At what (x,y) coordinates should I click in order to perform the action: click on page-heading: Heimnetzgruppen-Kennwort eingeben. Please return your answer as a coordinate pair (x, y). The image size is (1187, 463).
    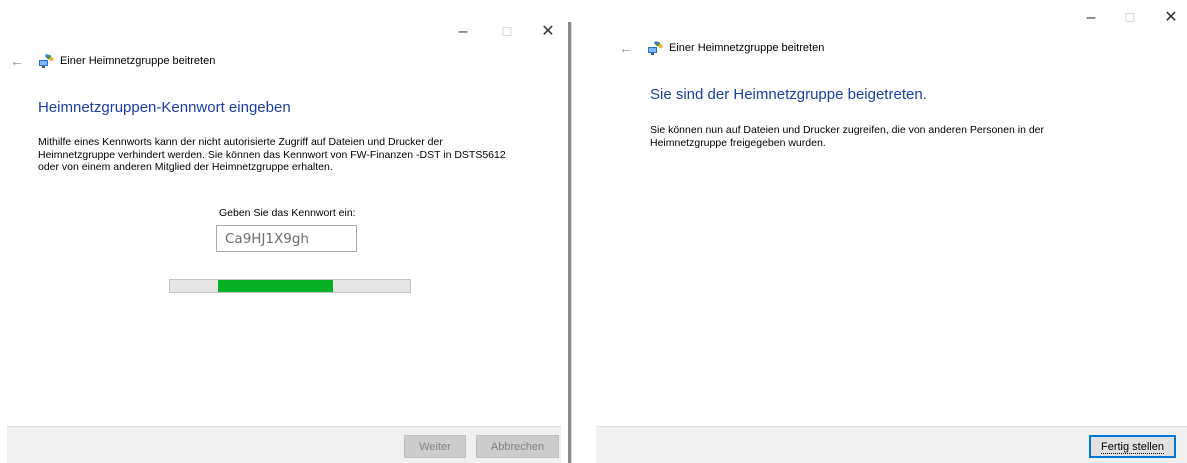
    Looking at the image, I should click on (164, 107).